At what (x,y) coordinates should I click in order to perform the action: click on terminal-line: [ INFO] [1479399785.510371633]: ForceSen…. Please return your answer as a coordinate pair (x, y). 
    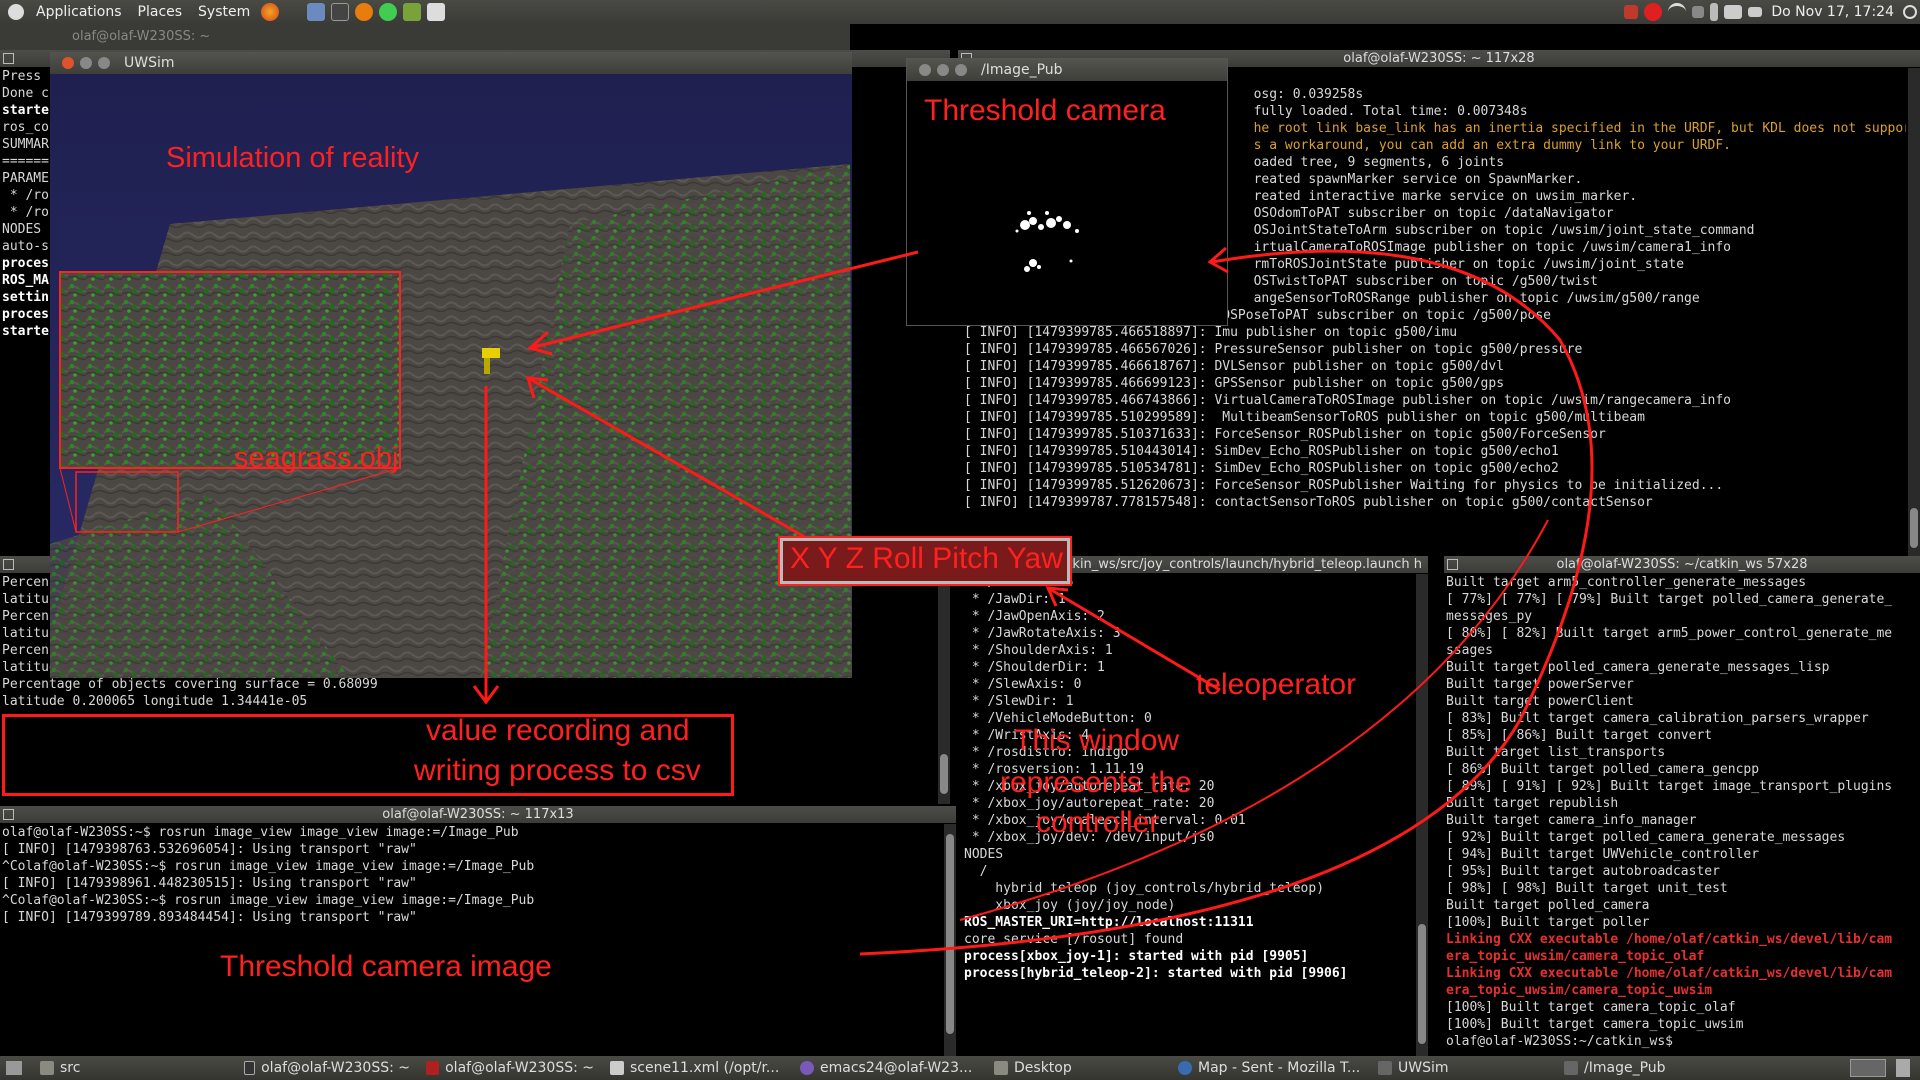
    Looking at the image, I should click on (1285, 434).